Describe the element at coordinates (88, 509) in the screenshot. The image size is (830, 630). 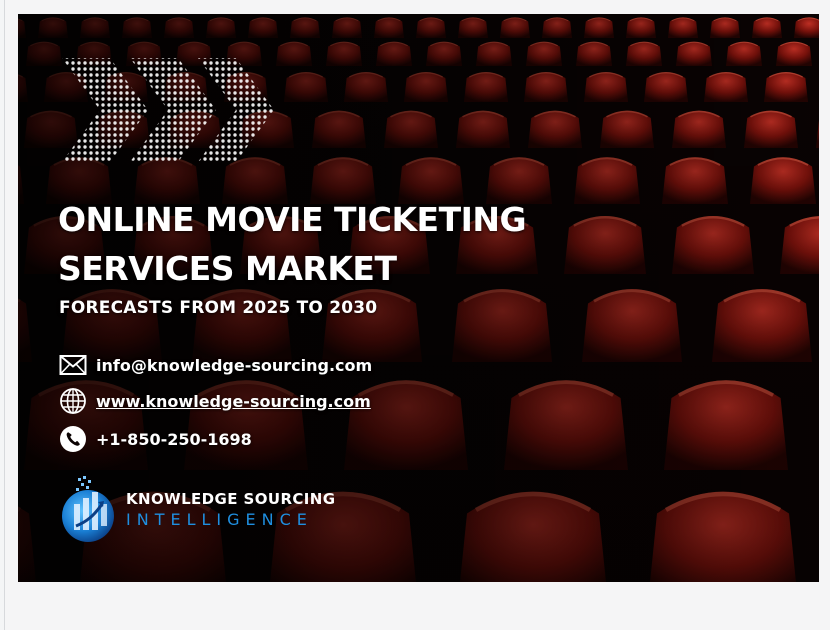
I see `logo-emblem-icon` at that location.